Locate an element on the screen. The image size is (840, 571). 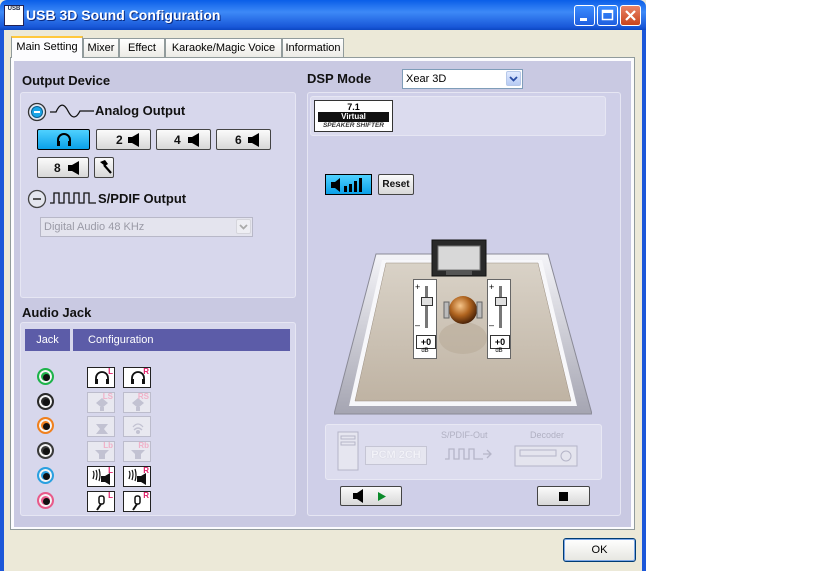
speaker-2-label: 2 is located at coordinates (119, 140).